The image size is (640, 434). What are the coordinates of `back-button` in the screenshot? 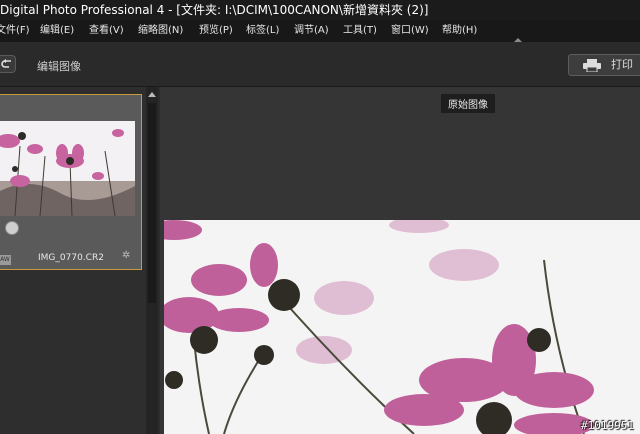 It's located at (8, 64).